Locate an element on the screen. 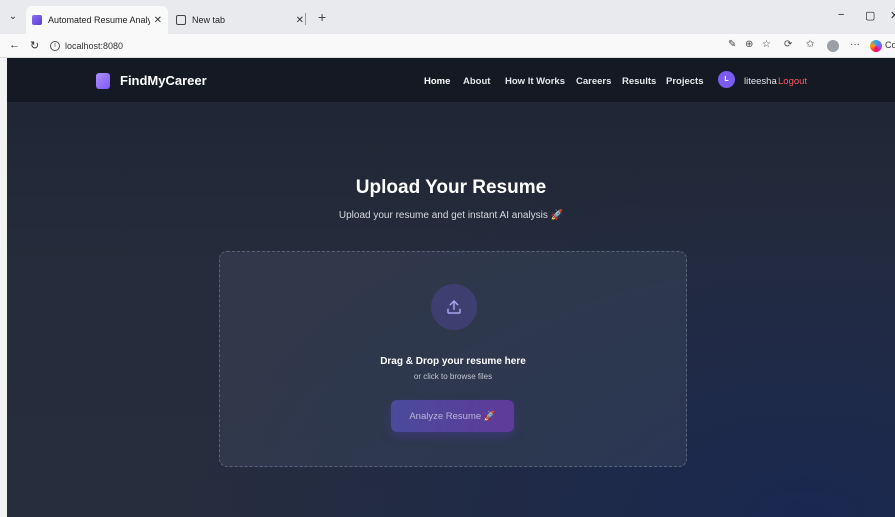 The height and width of the screenshot is (517, 895). url-text: localhost:8080 is located at coordinates (94, 46).